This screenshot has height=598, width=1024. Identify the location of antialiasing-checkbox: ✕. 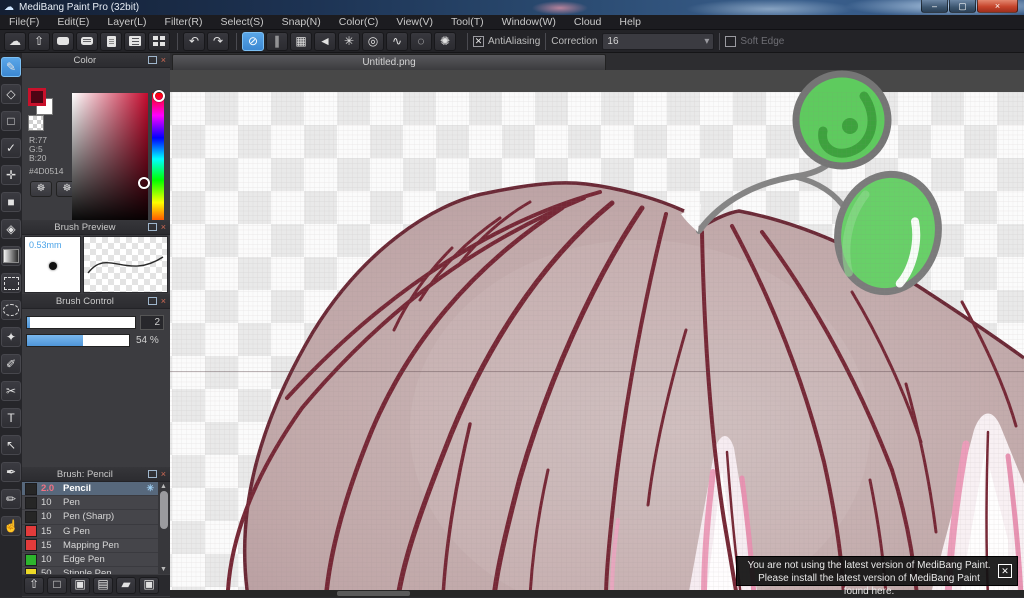
(478, 41).